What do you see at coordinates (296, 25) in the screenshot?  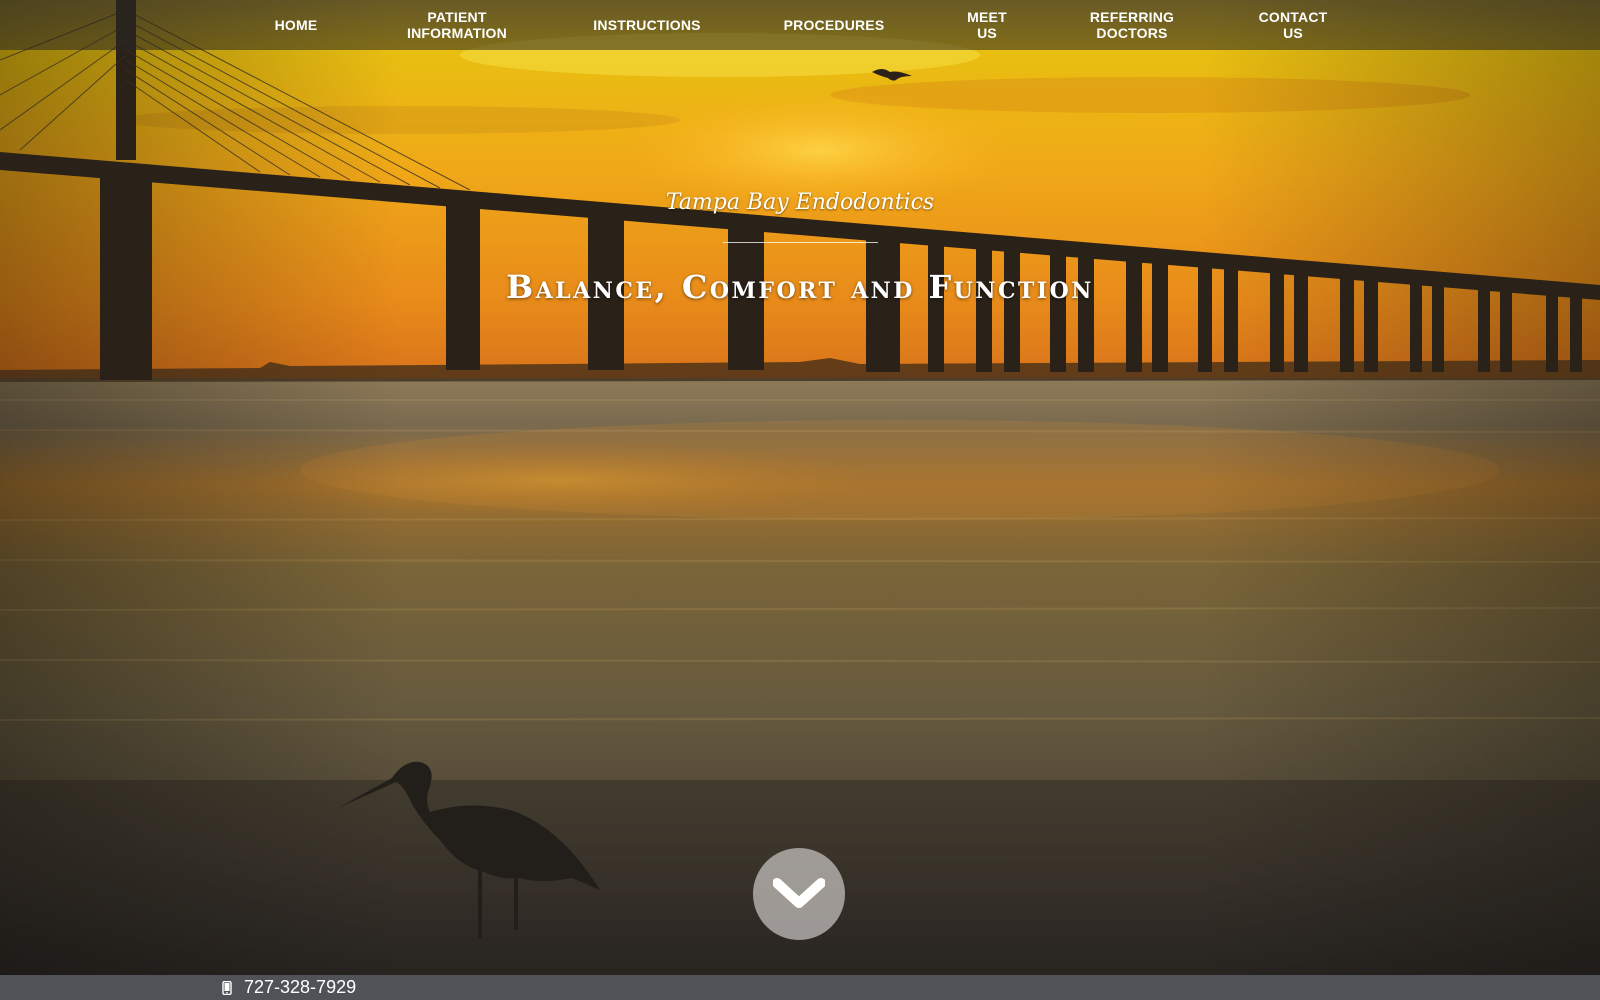 I see `nav-item-home: HOME` at bounding box center [296, 25].